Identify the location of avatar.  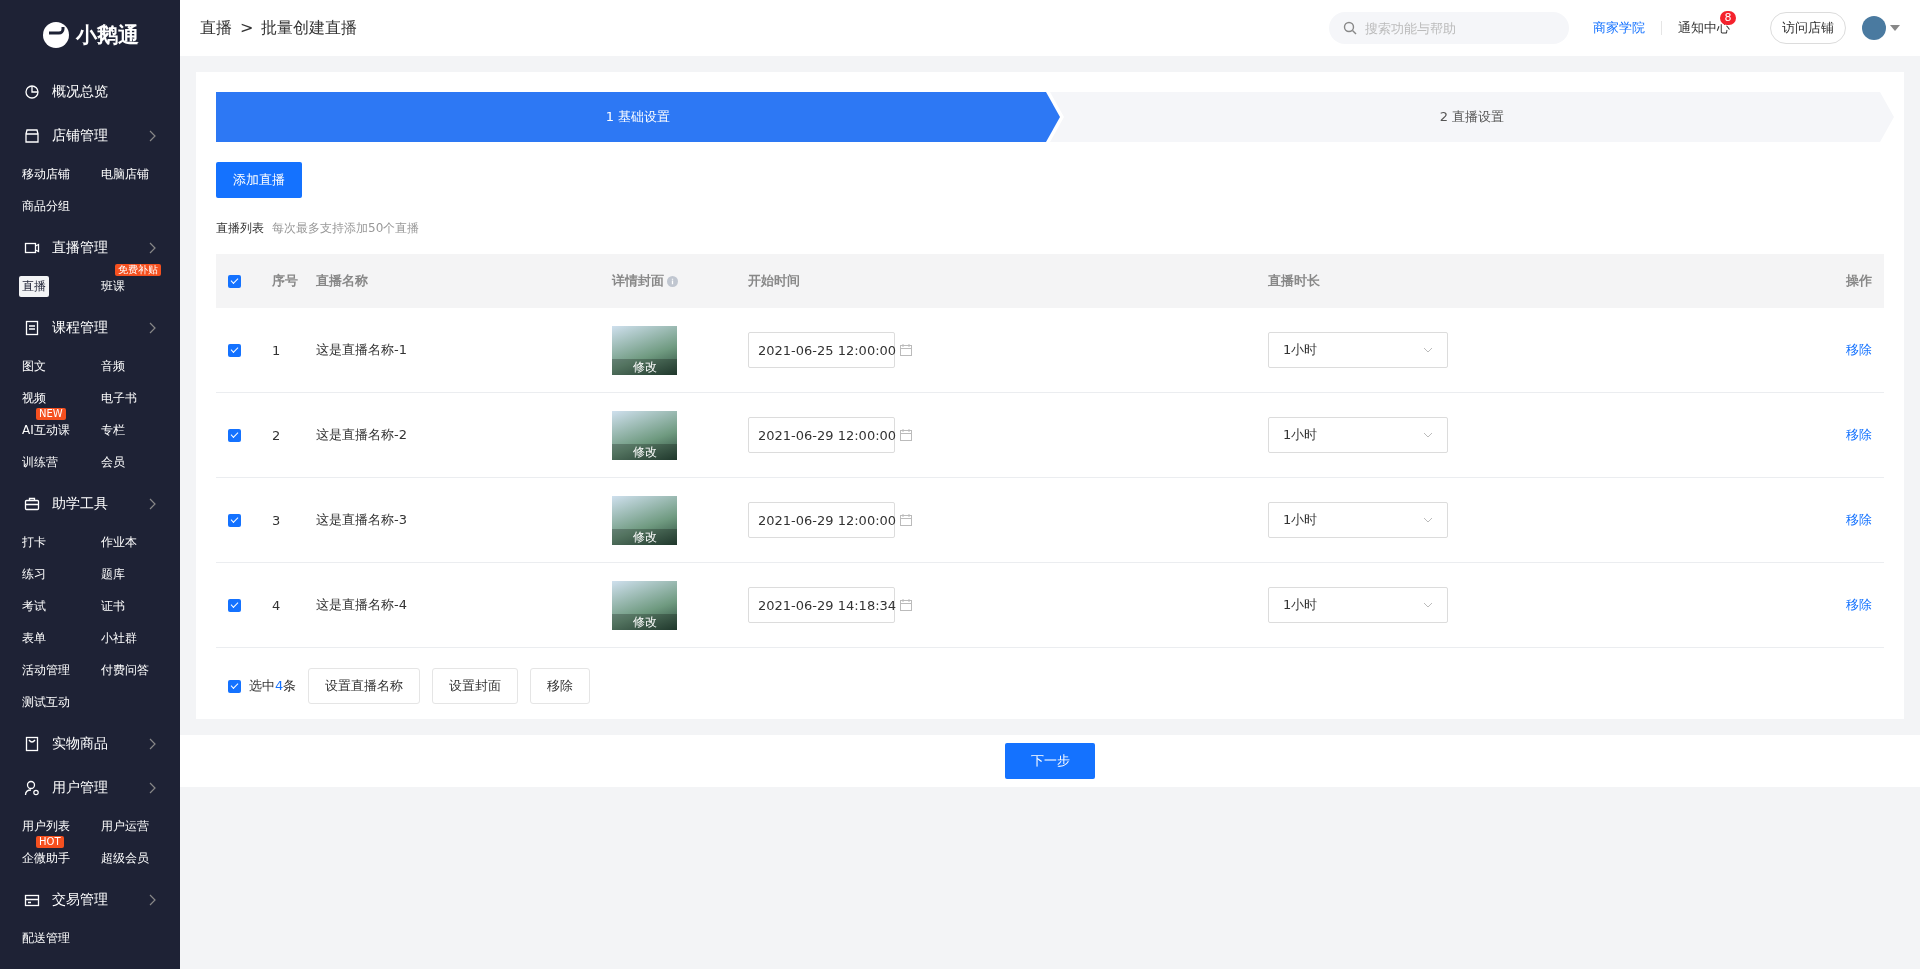
(1874, 28).